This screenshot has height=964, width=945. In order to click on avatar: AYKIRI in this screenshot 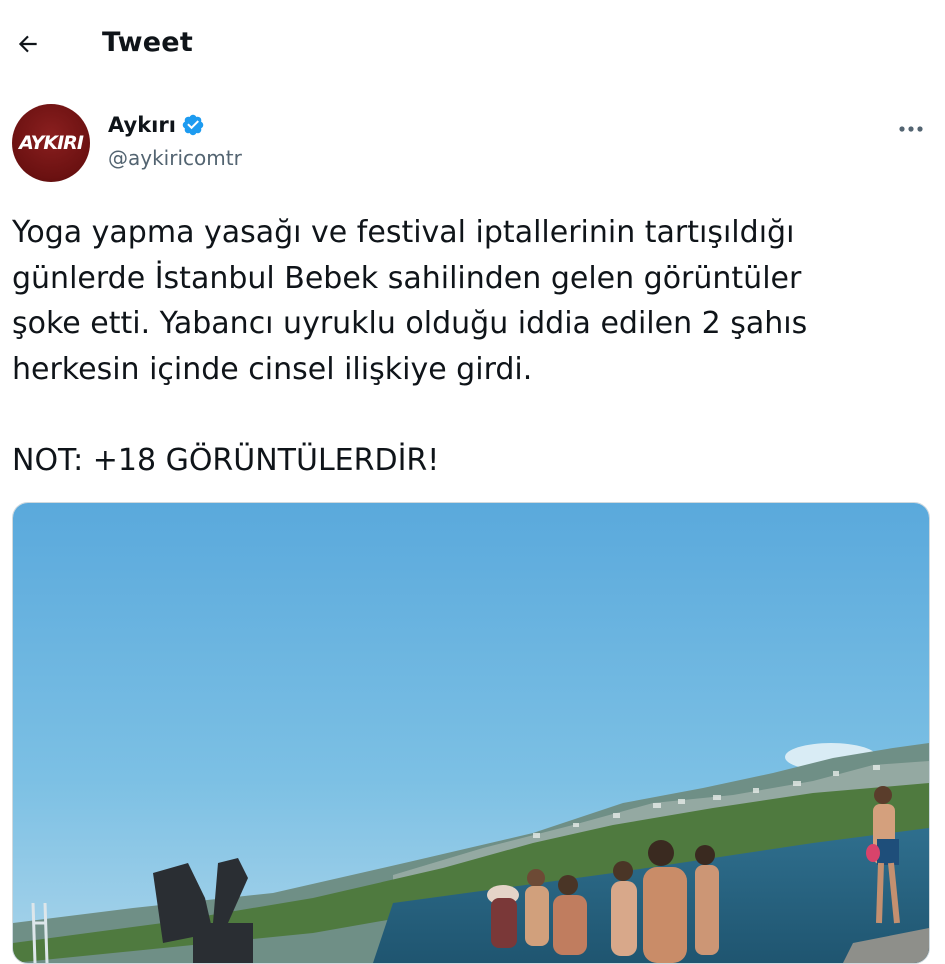, I will do `click(51, 143)`.